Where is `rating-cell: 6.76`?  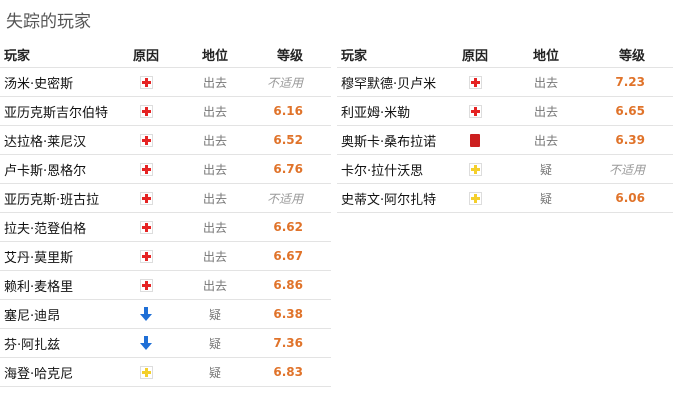
rating-cell: 6.76 is located at coordinates (294, 169).